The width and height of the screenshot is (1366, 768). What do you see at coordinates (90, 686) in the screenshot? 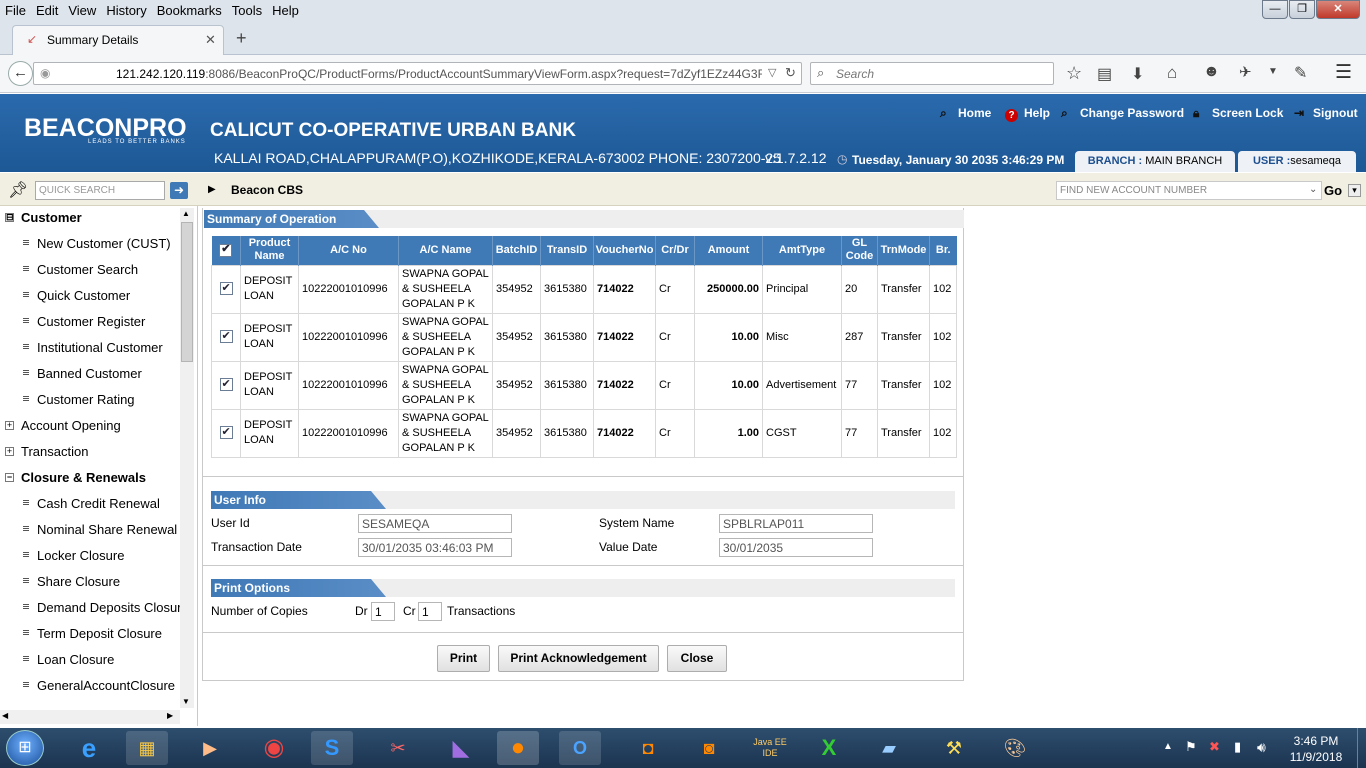
I see `sidebar-item: GeneralAccountClosure` at bounding box center [90, 686].